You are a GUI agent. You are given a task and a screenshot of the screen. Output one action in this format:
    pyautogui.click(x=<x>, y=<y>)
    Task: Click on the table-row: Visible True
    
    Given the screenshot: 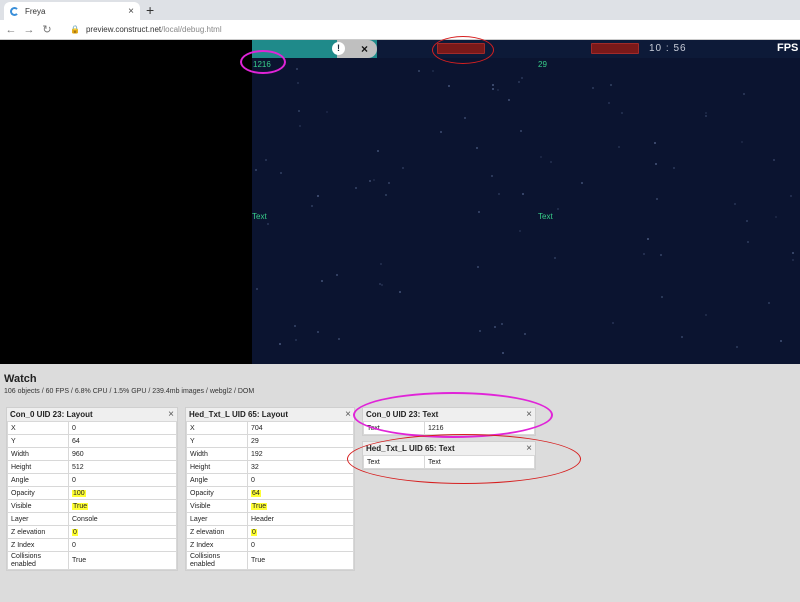 What is the action you would take?
    pyautogui.click(x=92, y=506)
    